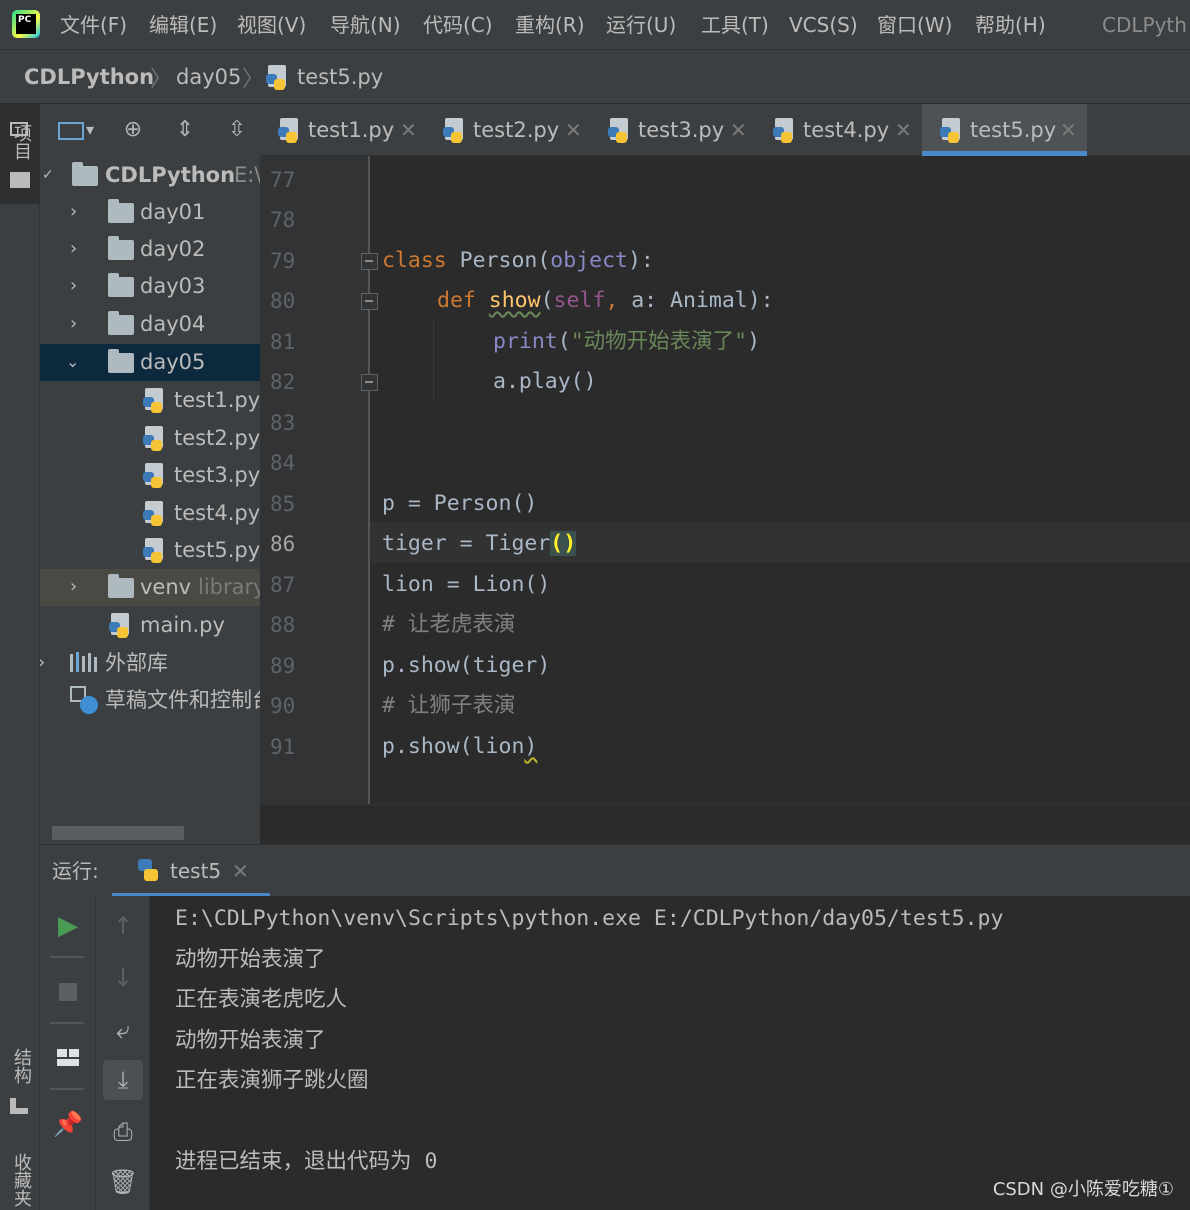 This screenshot has height=1210, width=1190. Describe the element at coordinates (150, 550) in the screenshot. I see `tree-file-test5: test5.py` at that location.